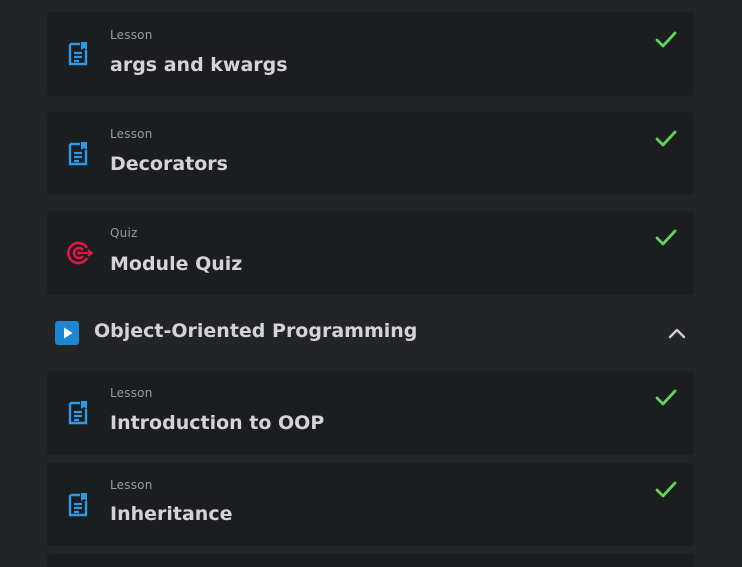  What do you see at coordinates (370, 54) in the screenshot?
I see `lesson-card-args-and-kwargs: Lesson args and kwargs` at bounding box center [370, 54].